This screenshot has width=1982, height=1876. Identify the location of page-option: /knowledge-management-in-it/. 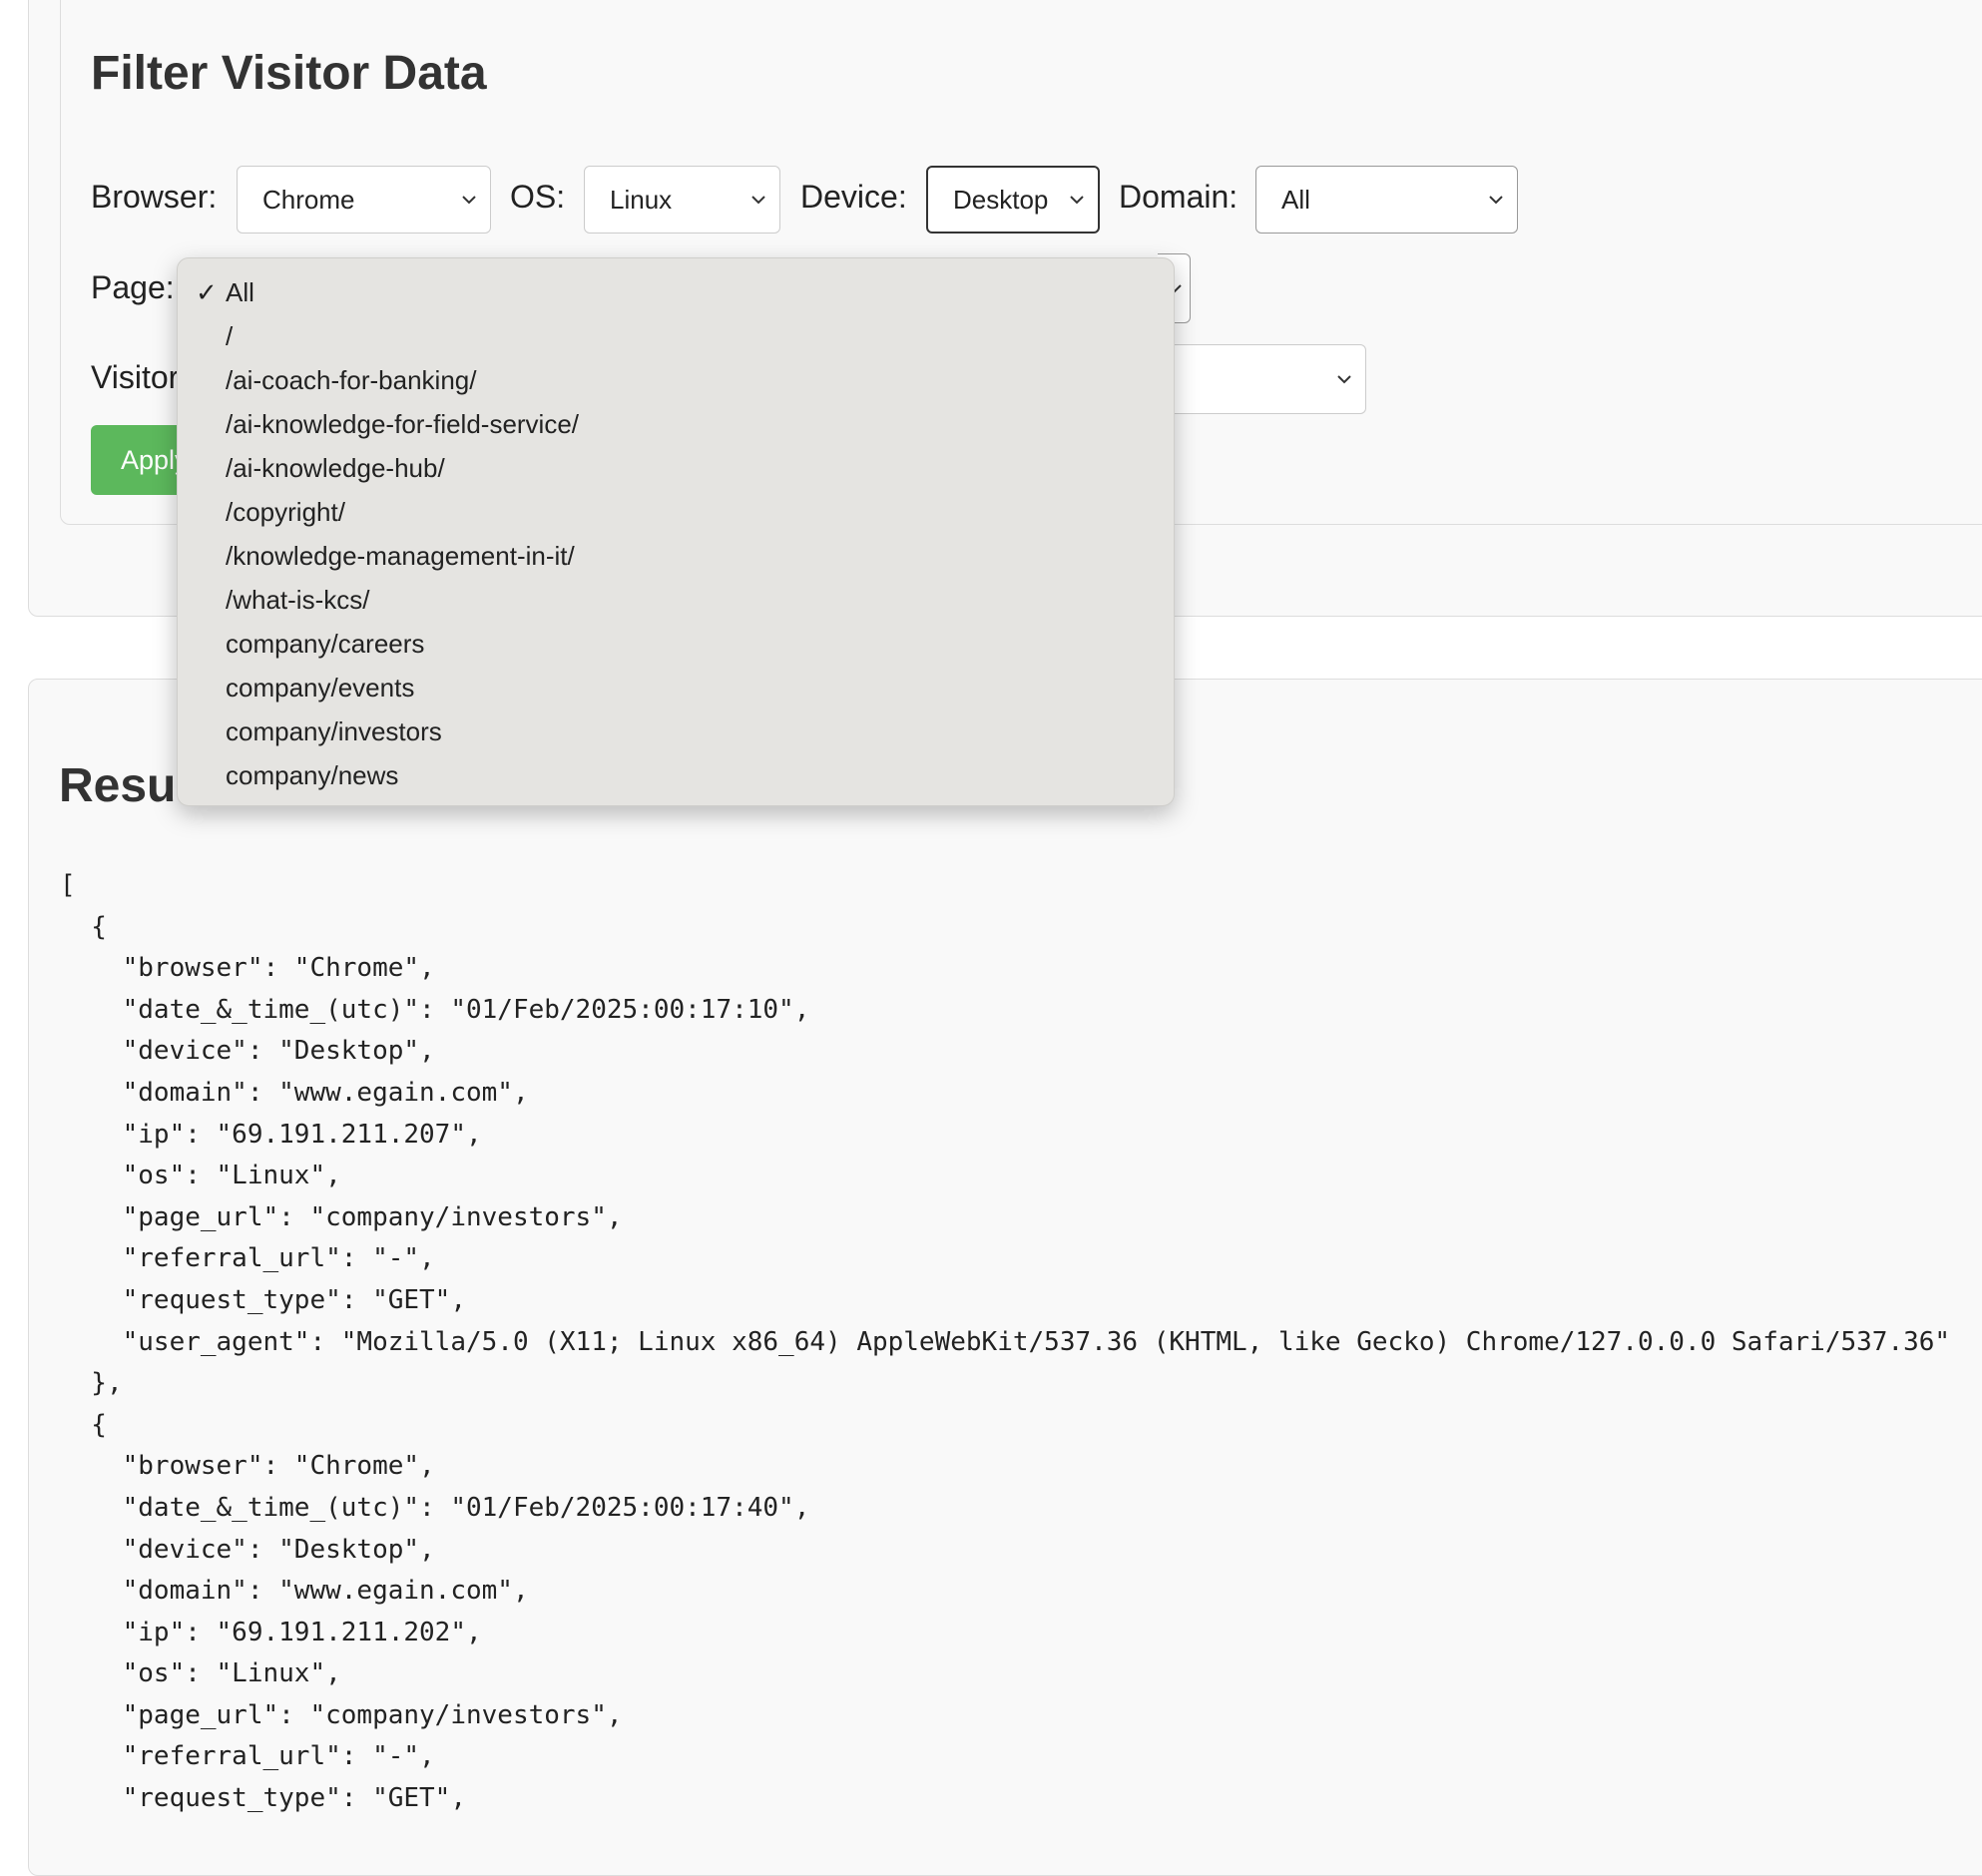
(676, 556).